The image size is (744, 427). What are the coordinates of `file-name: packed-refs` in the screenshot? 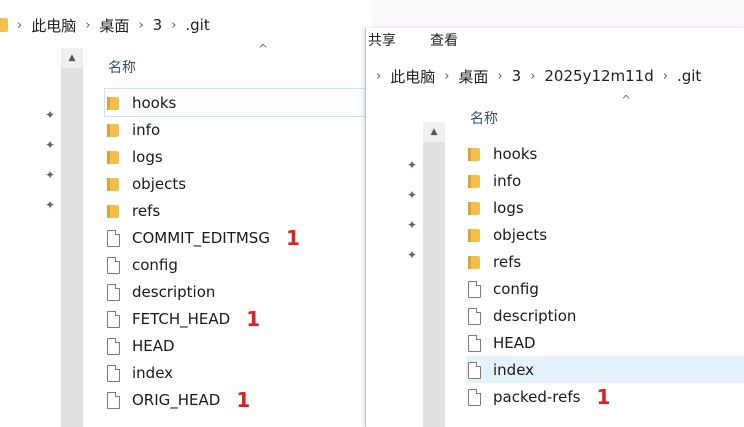 It's located at (537, 396).